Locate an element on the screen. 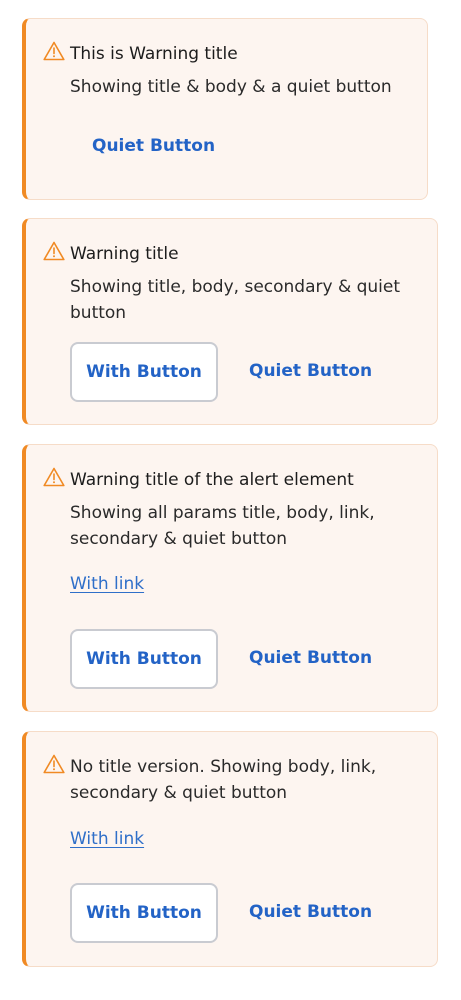  alert-title: Warning title of the alert element is located at coordinates (212, 480).